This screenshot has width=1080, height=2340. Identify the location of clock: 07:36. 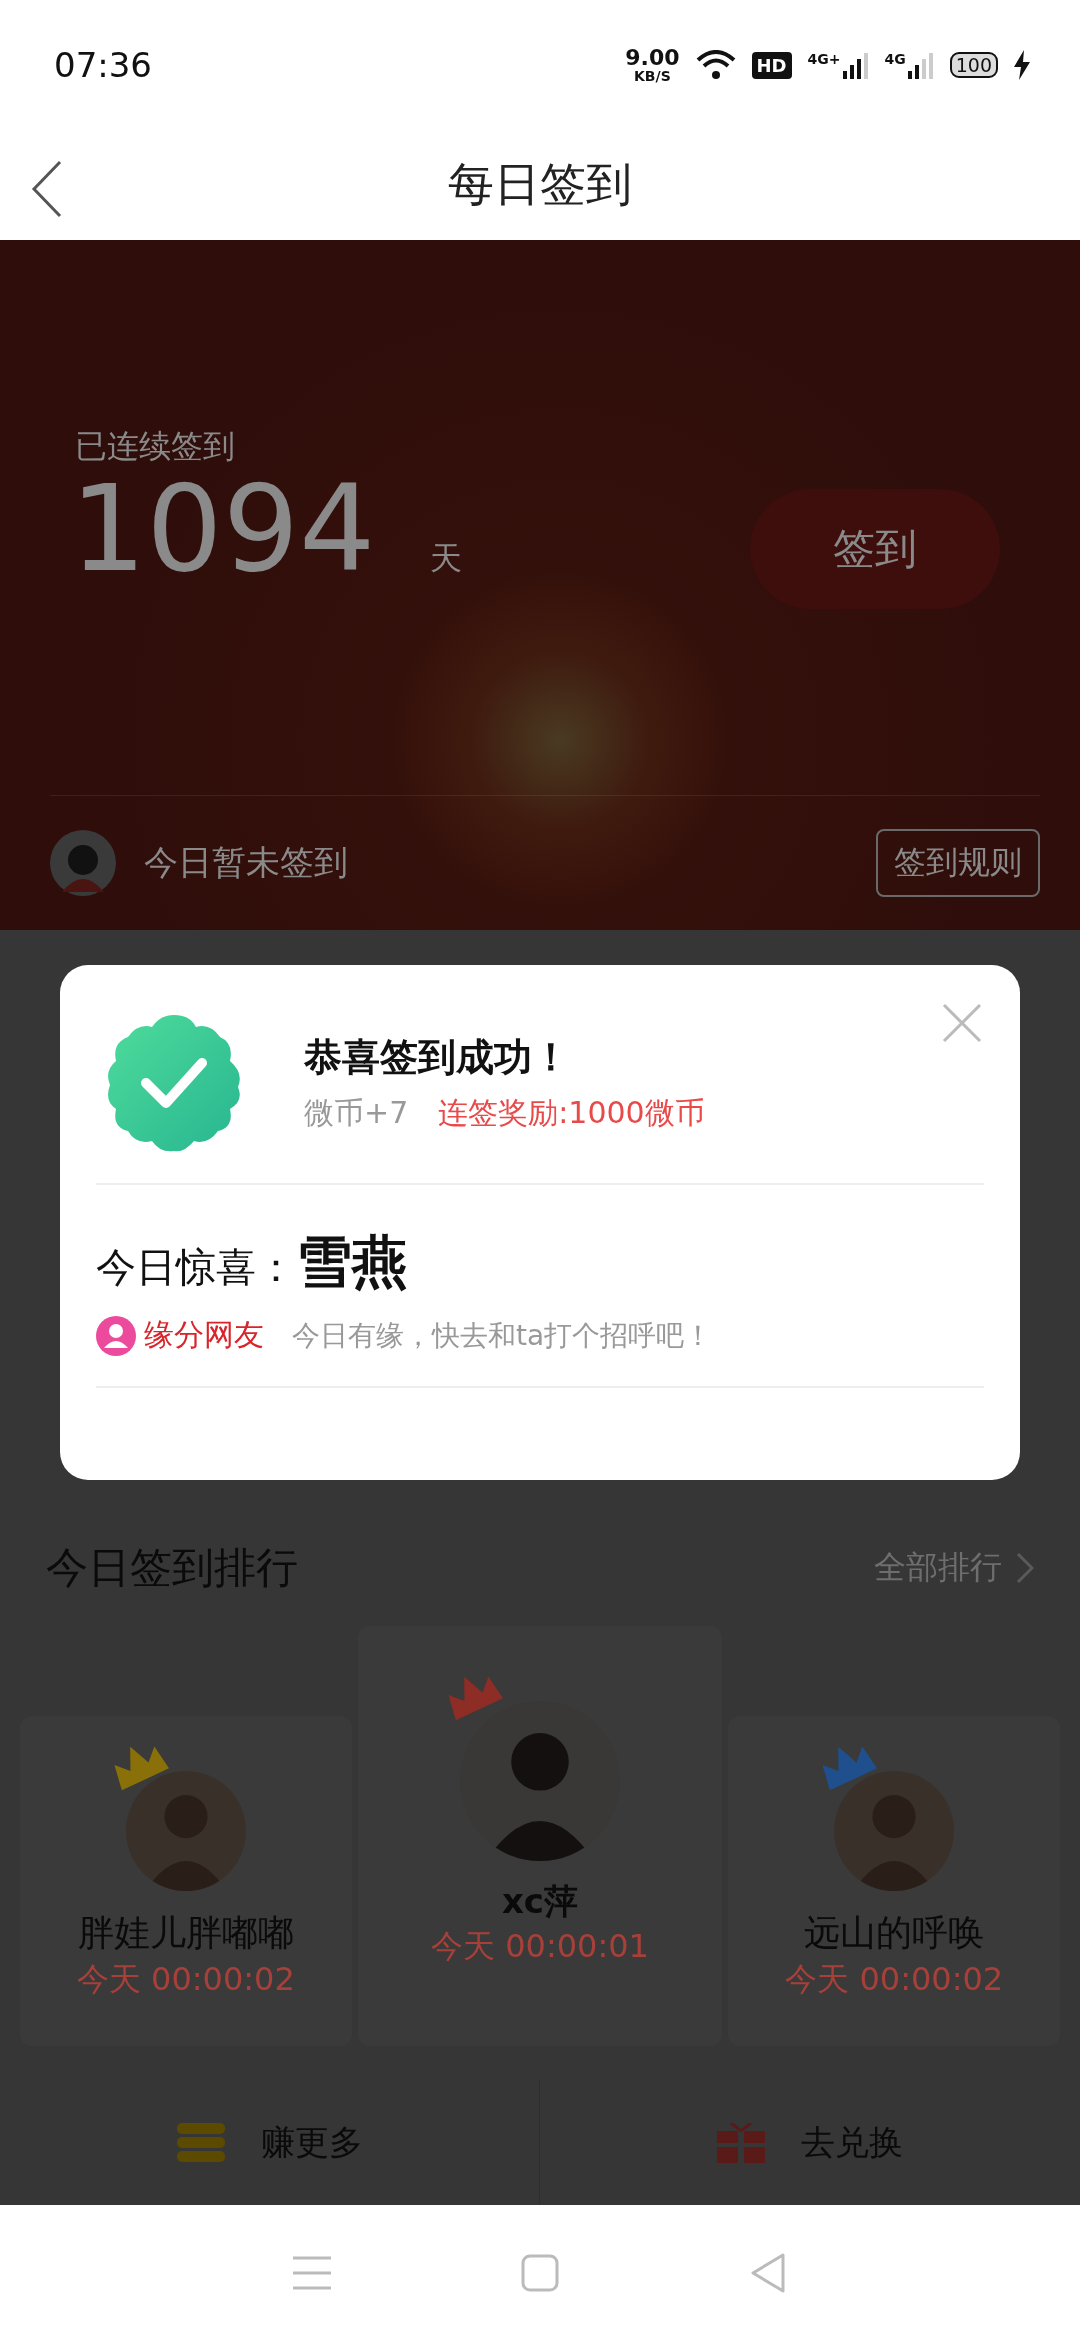
(103, 65).